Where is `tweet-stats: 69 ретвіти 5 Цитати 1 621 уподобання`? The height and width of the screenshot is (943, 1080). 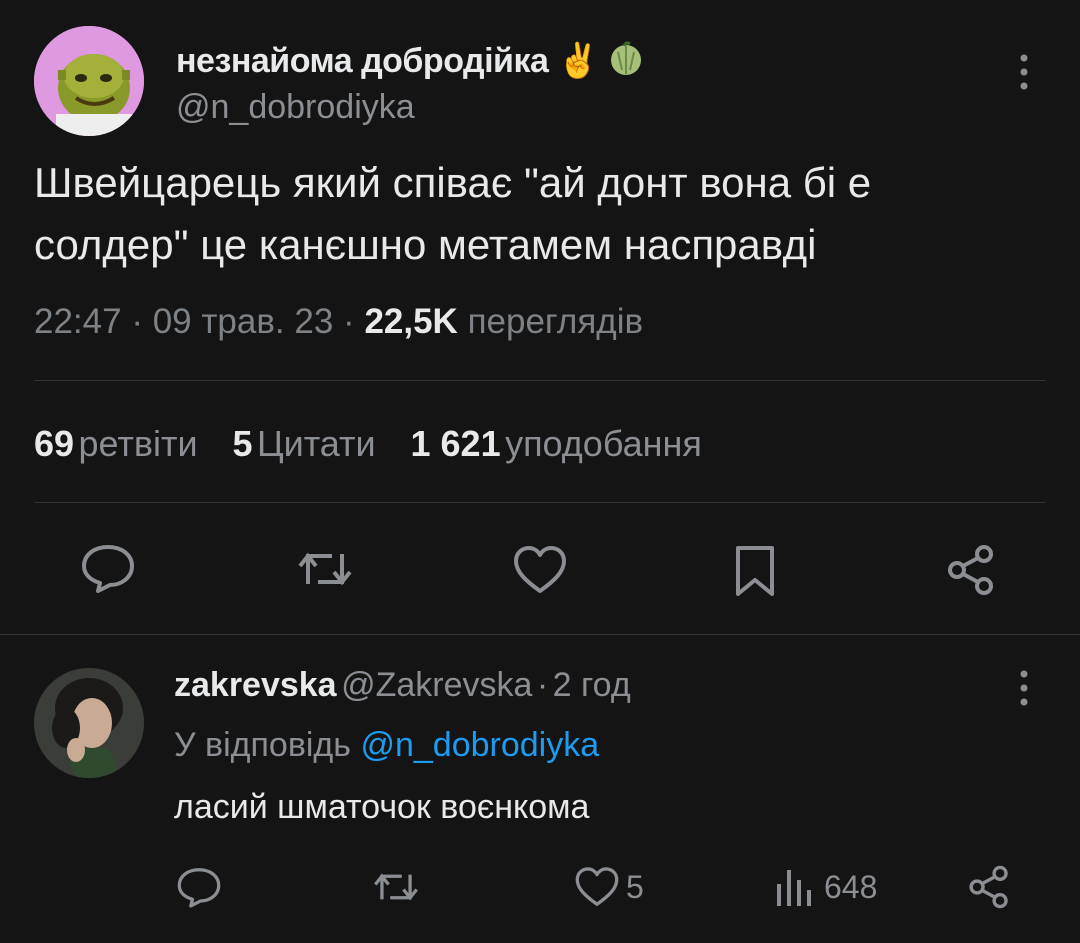
tweet-stats: 69 ретвіти 5 Цитати 1 621 уподобання is located at coordinates (368, 444).